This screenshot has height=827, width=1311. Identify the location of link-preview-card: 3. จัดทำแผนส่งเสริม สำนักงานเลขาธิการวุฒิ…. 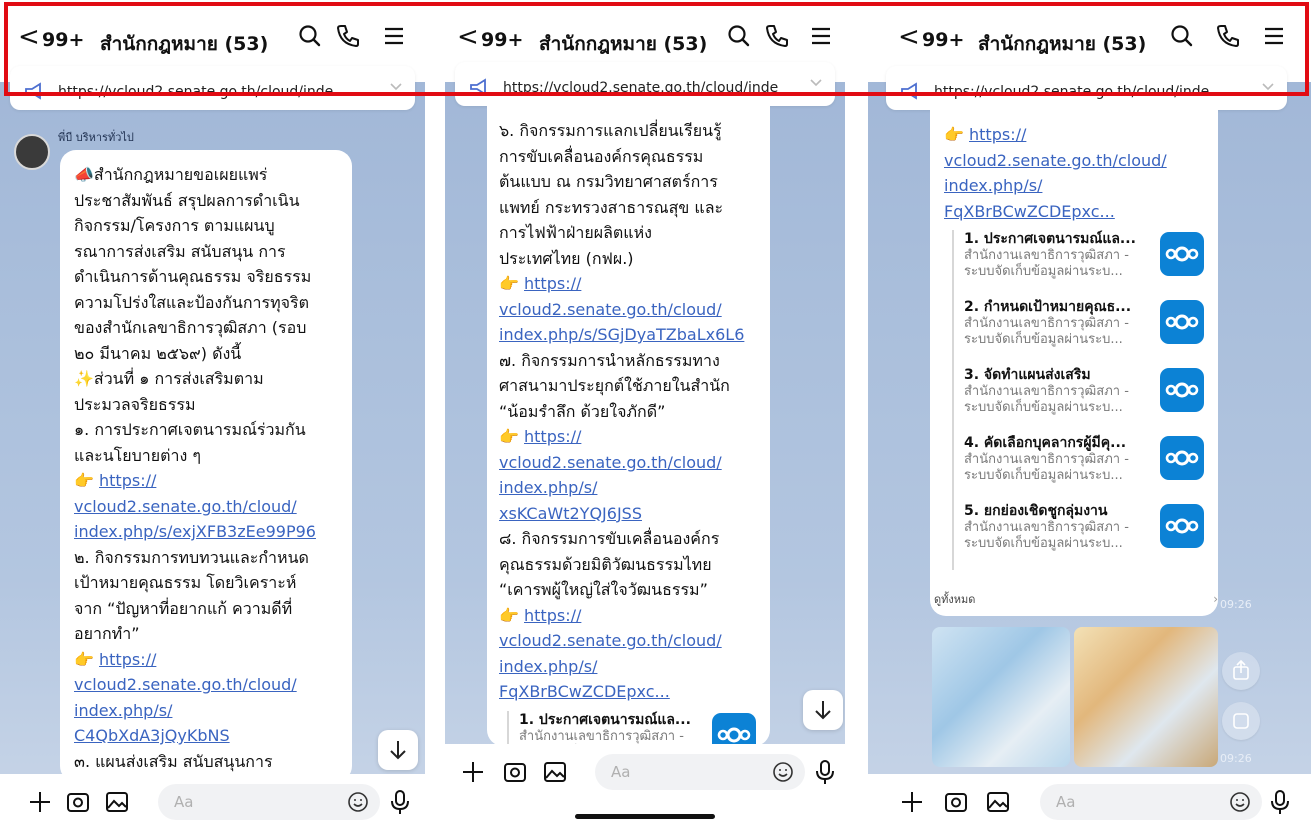
(1080, 400).